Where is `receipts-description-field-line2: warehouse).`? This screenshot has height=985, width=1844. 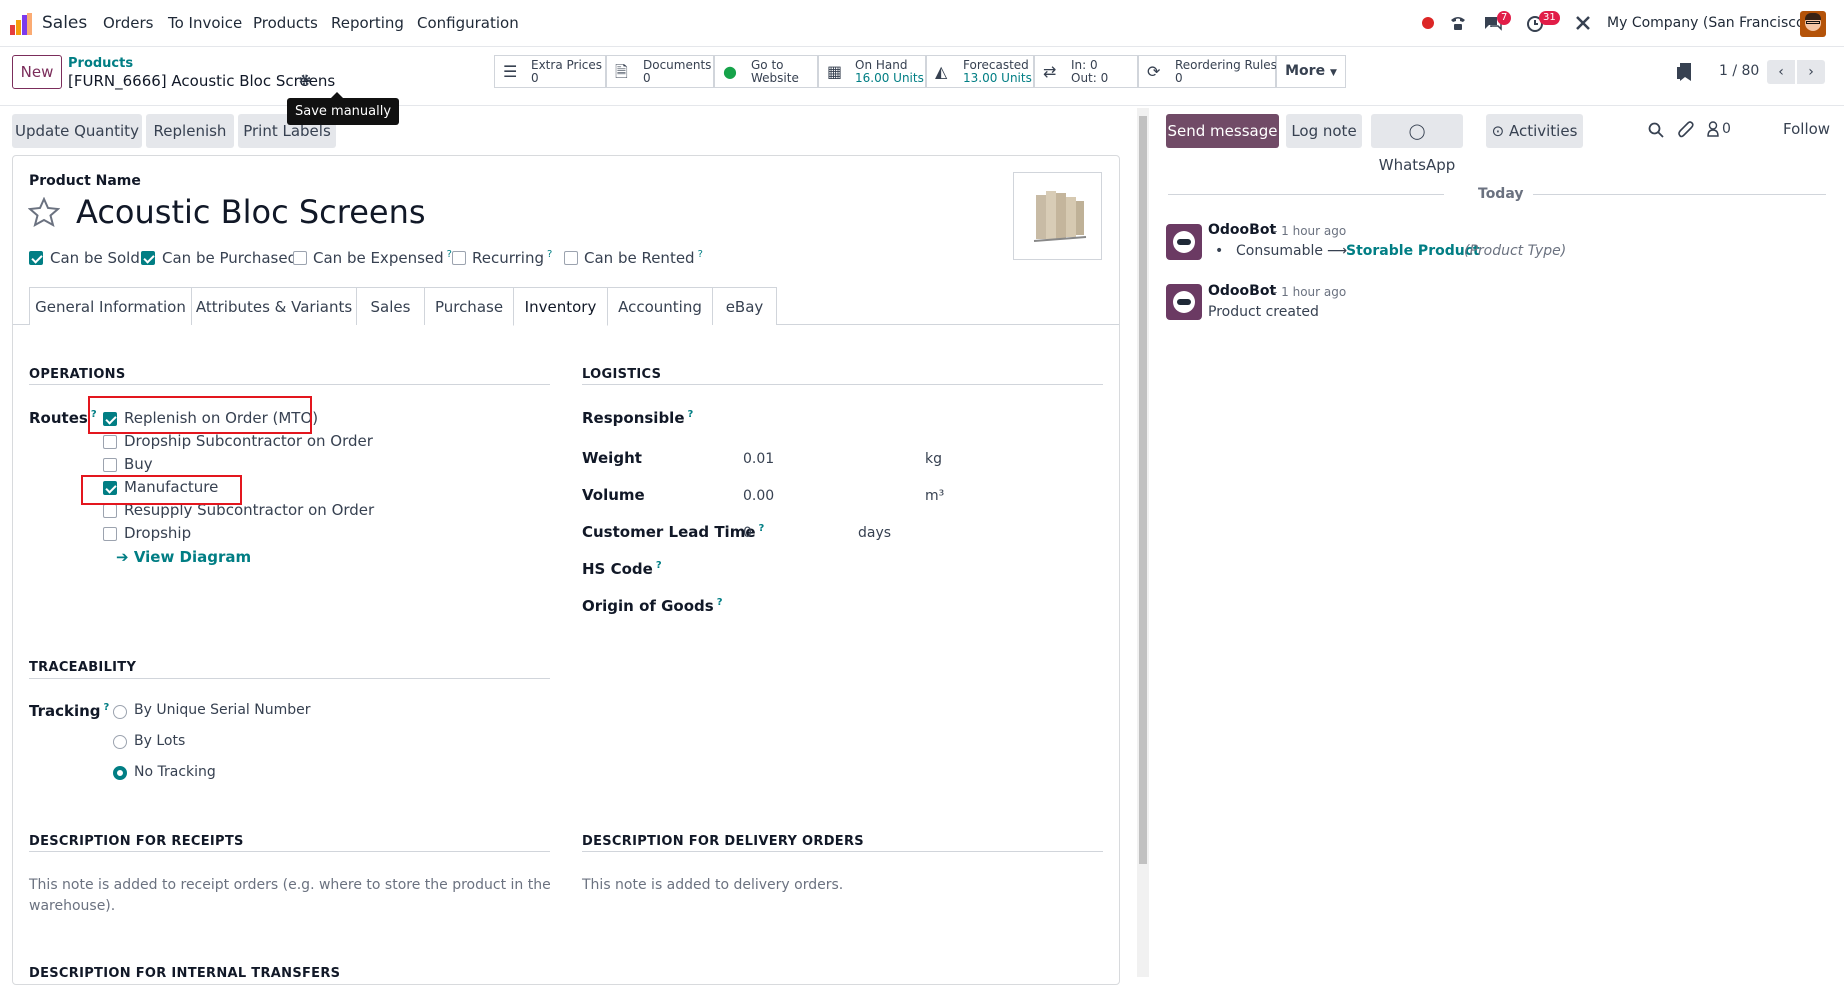
receipts-description-field-line2: warehouse). is located at coordinates (72, 906).